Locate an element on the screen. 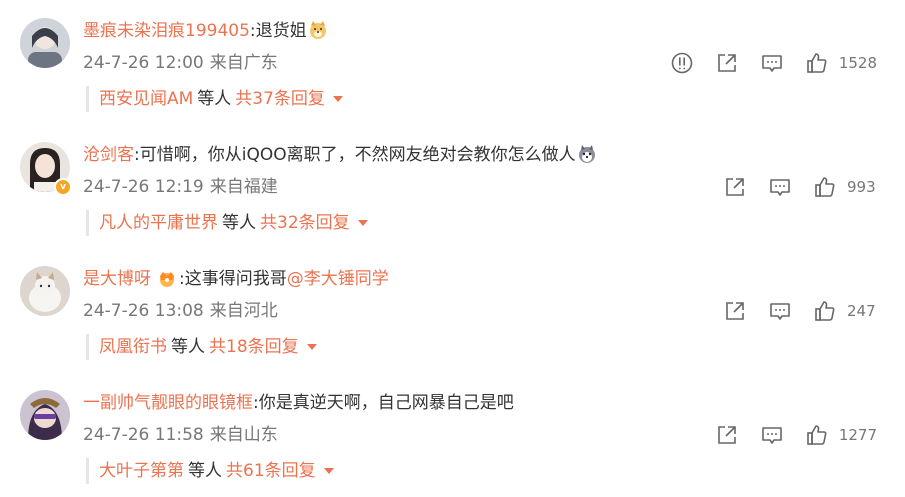  reply-user-link: 凤凰衔书 is located at coordinates (133, 347).